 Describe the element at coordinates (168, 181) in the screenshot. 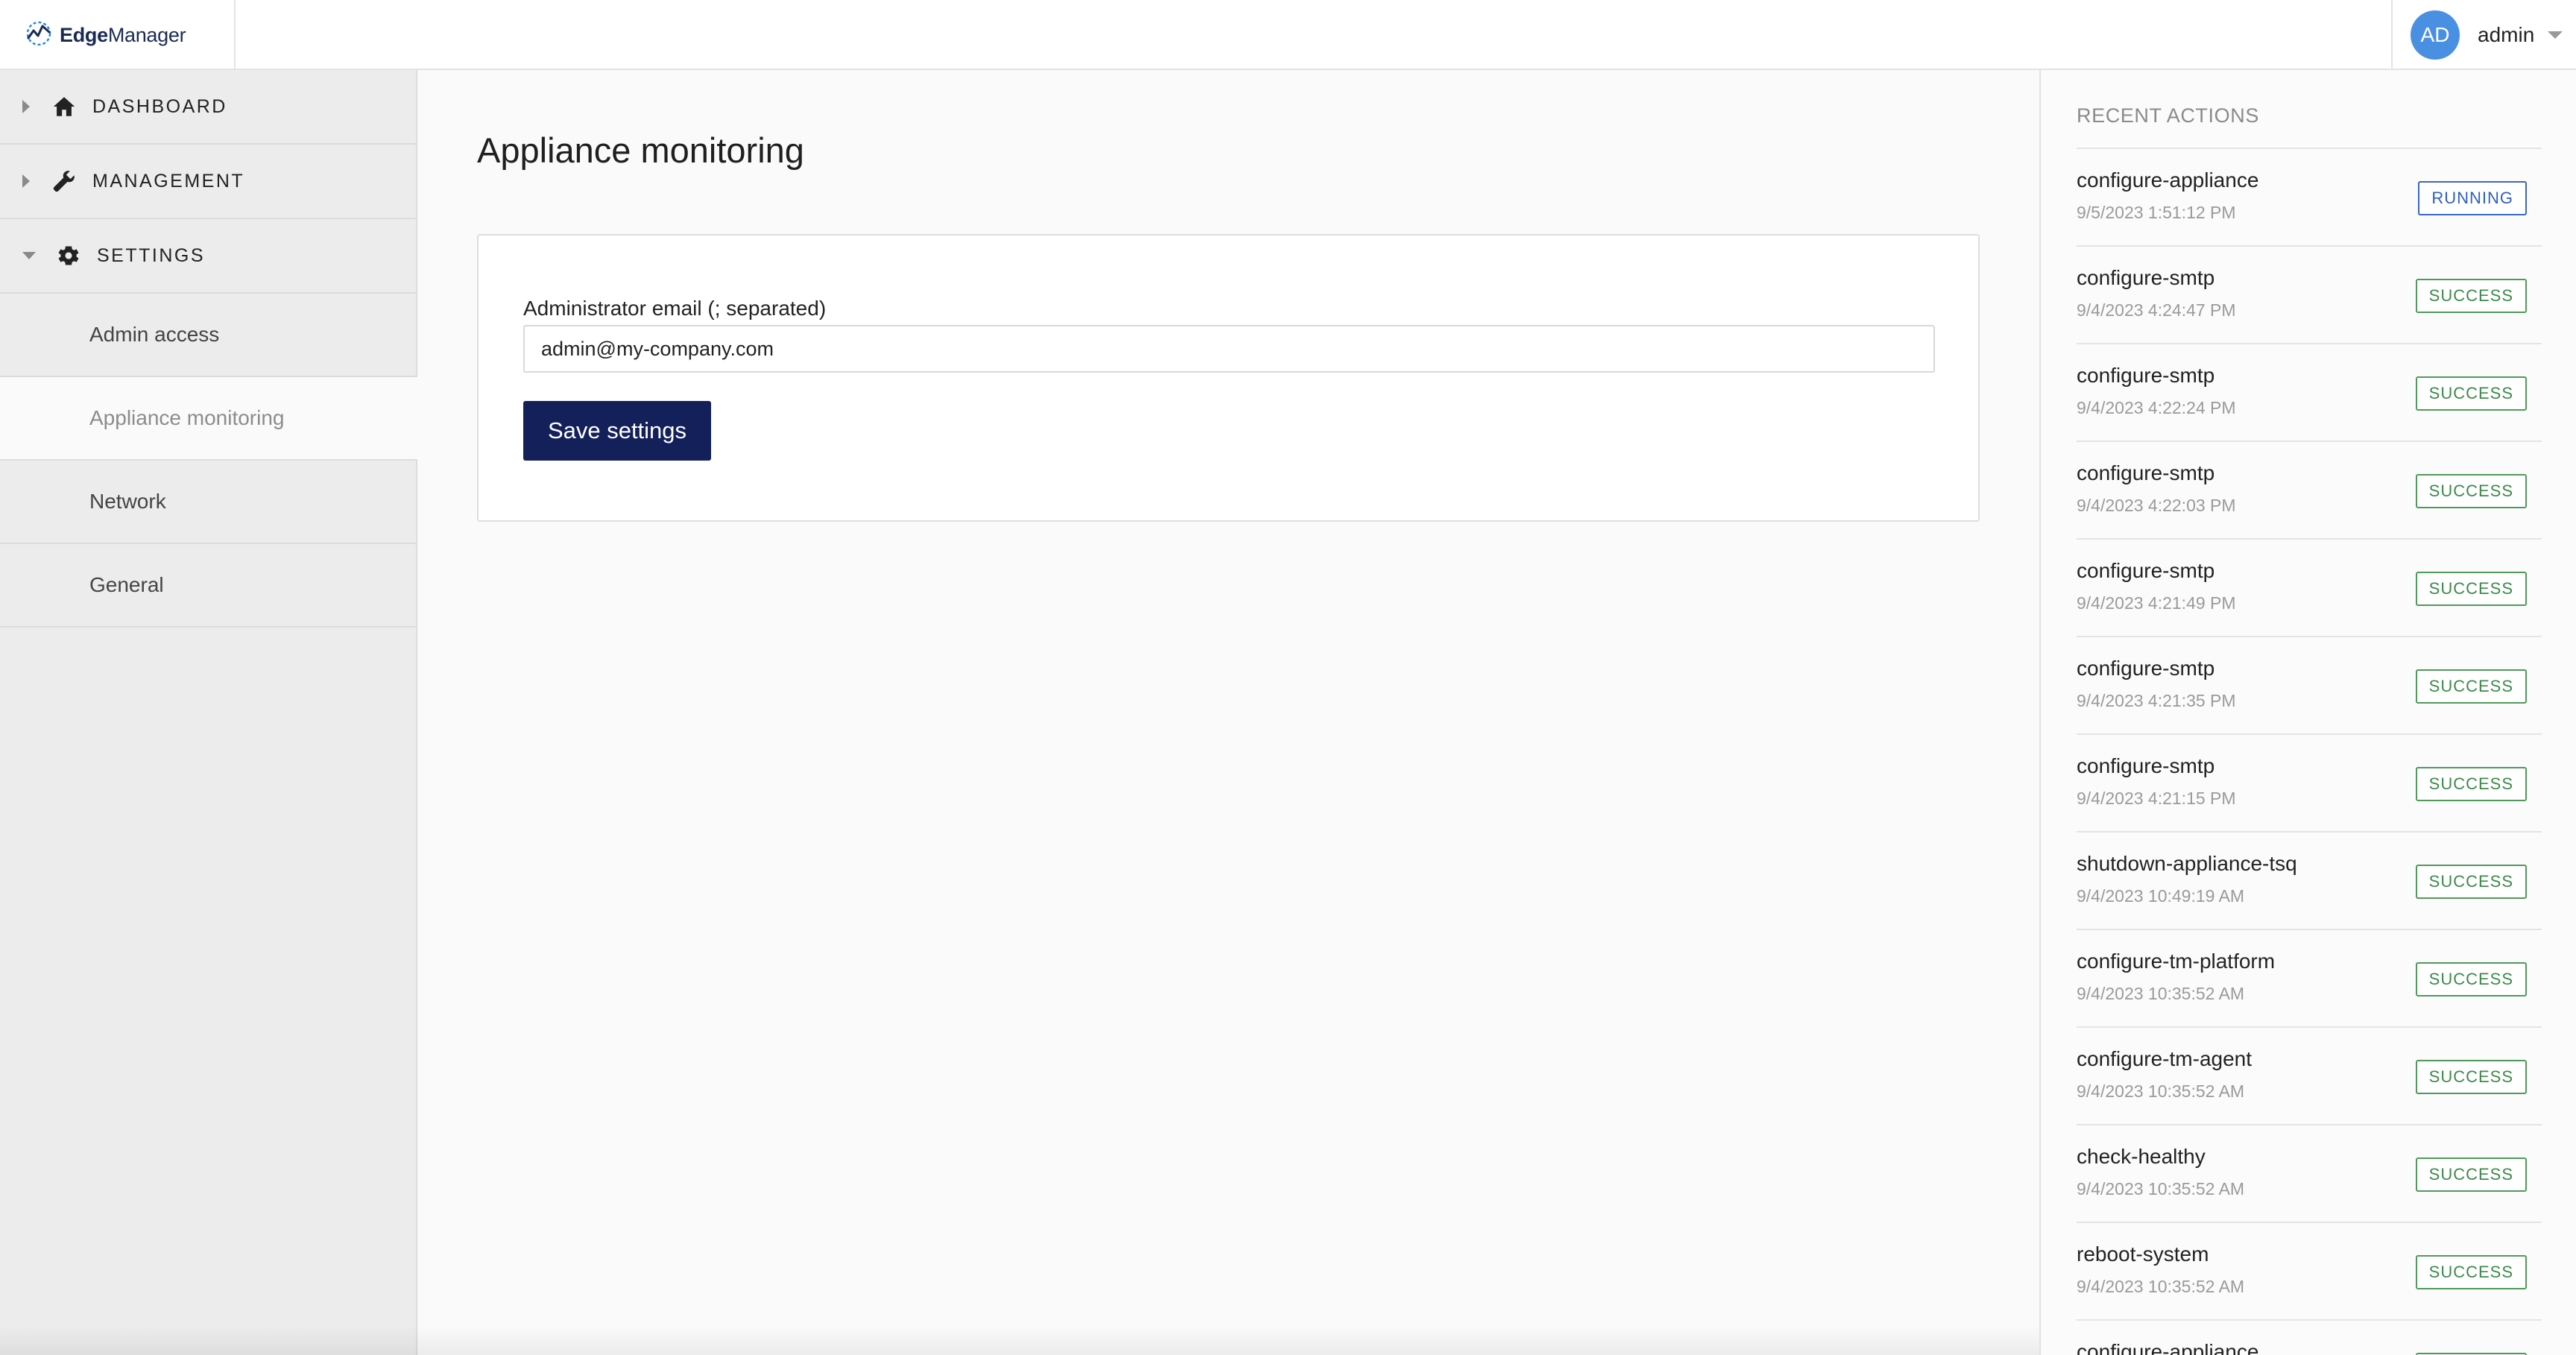

I see `sidebar-section-label: MANAGEMENT` at that location.